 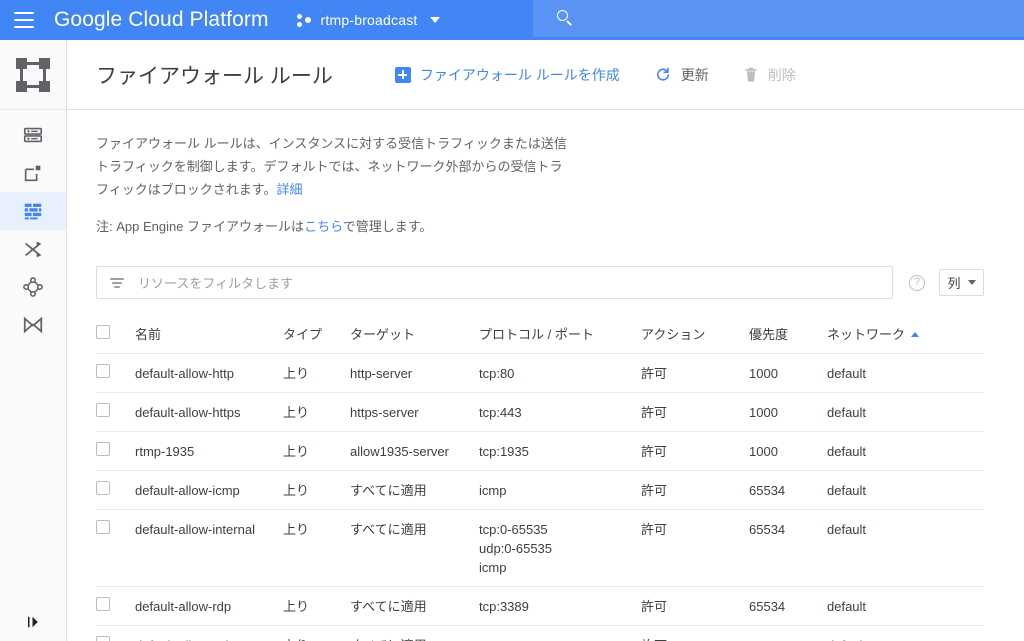 What do you see at coordinates (560, 226) in the screenshot?
I see `app-engine-note: 注: App Engine ファイアウォールはこちらで管理します。` at bounding box center [560, 226].